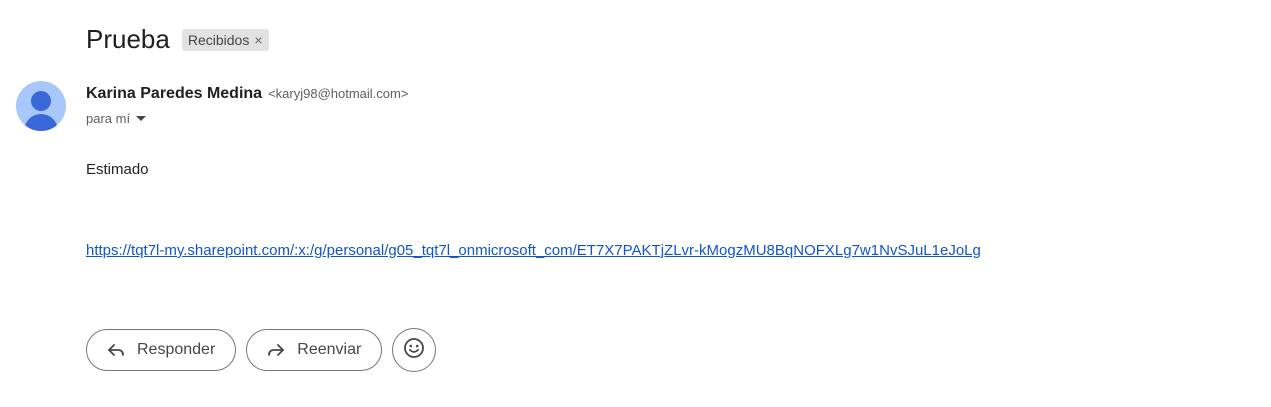 This screenshot has width=1271, height=407. I want to click on sender-avatar, so click(41, 106).